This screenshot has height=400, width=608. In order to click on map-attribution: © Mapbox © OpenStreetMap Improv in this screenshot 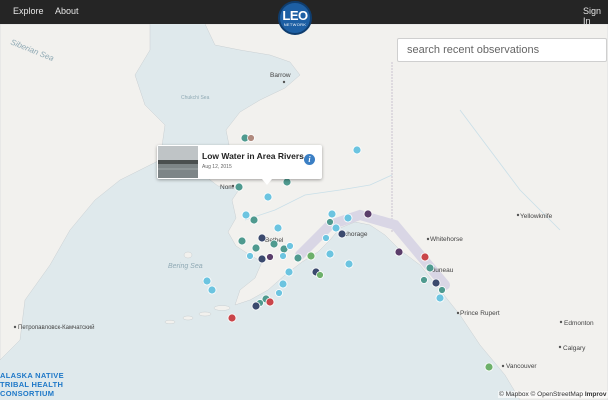, I will do `click(553, 394)`.